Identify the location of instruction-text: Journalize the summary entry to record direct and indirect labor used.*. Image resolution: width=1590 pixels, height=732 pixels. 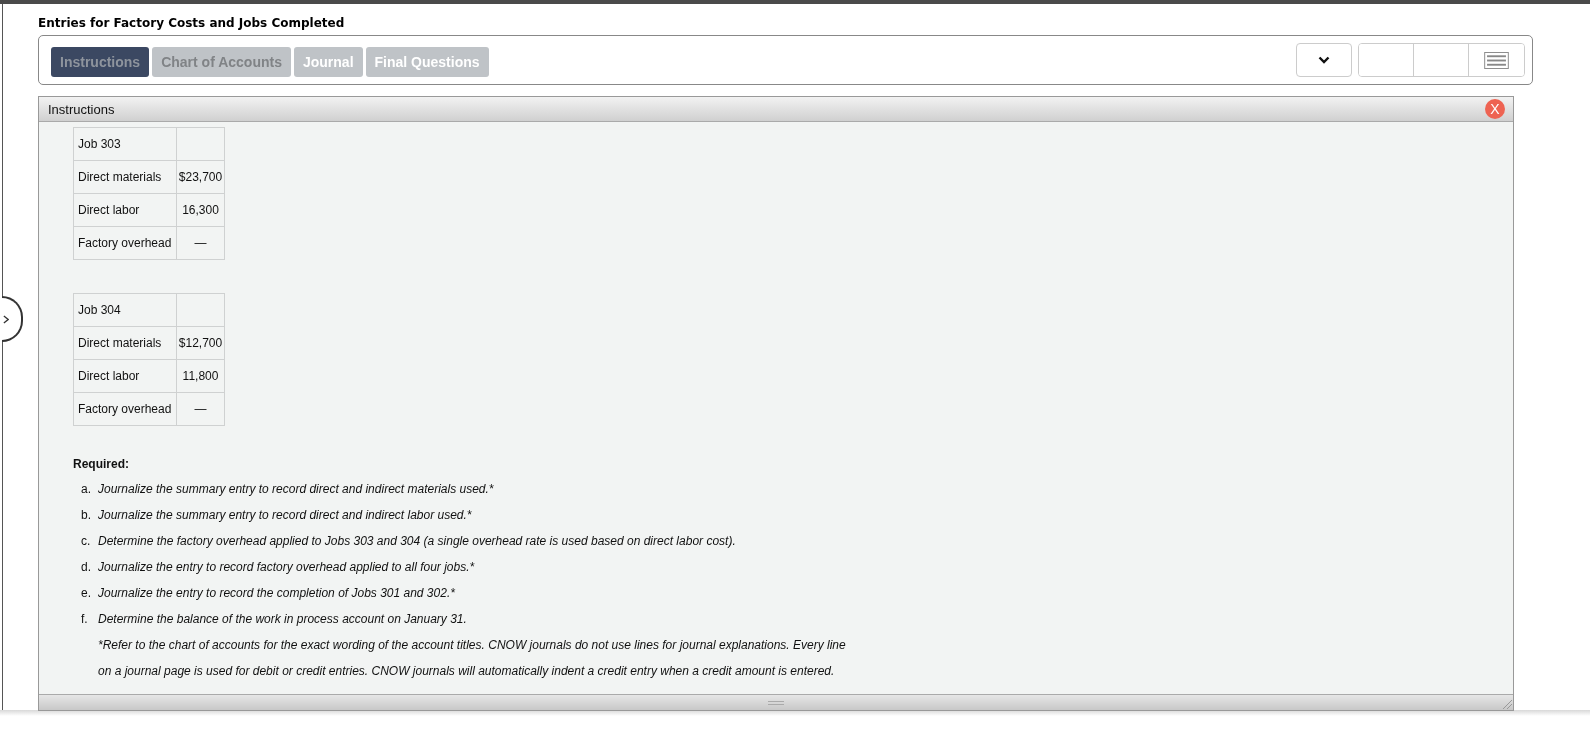
(285, 515).